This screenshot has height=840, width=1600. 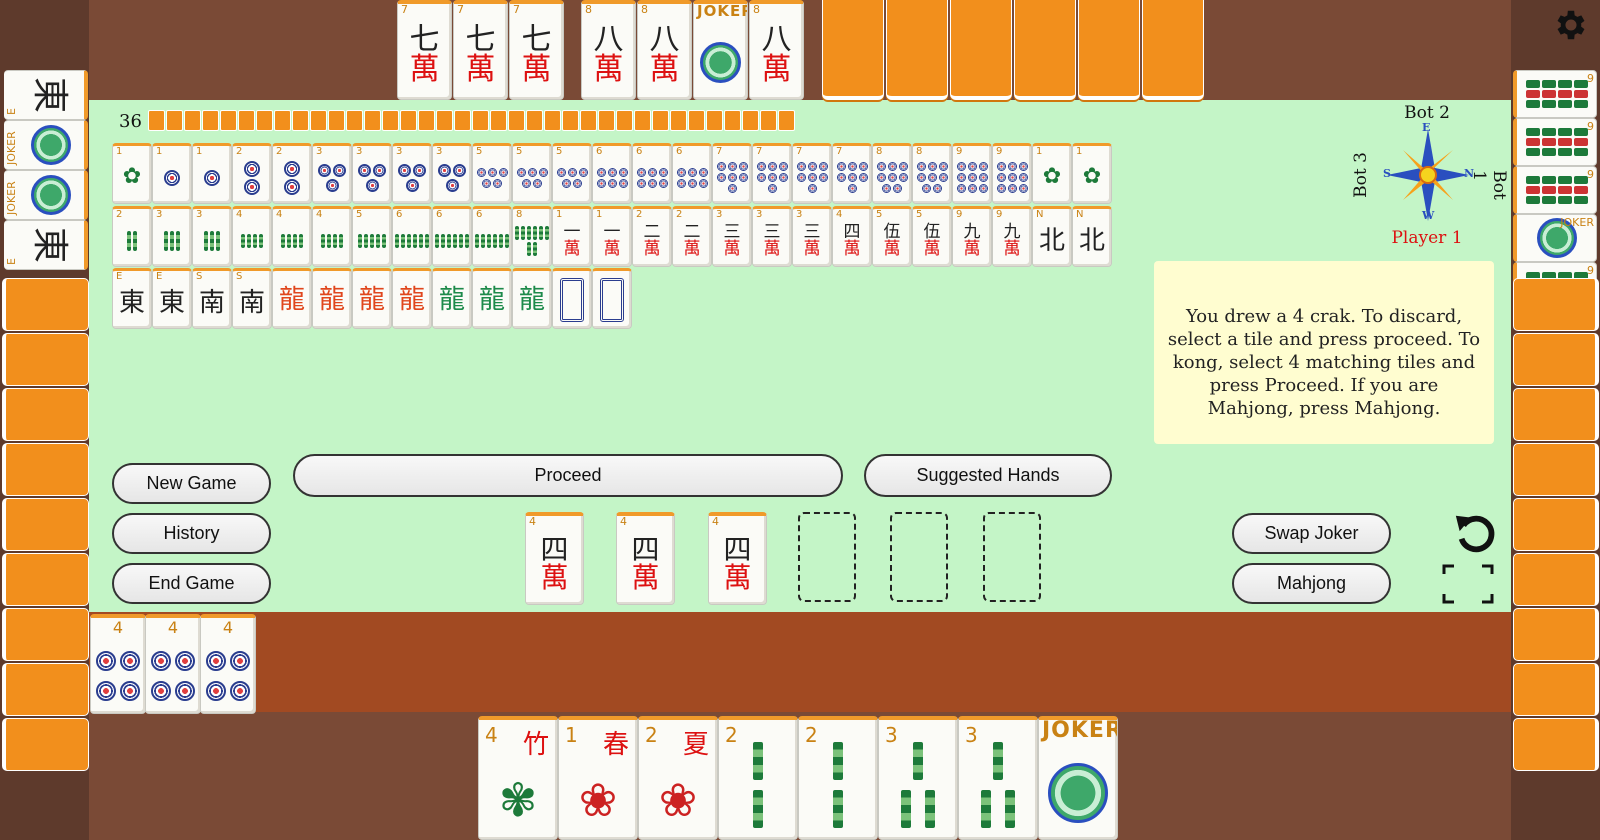 What do you see at coordinates (212, 298) in the screenshot?
I see `discard-tile: S南` at bounding box center [212, 298].